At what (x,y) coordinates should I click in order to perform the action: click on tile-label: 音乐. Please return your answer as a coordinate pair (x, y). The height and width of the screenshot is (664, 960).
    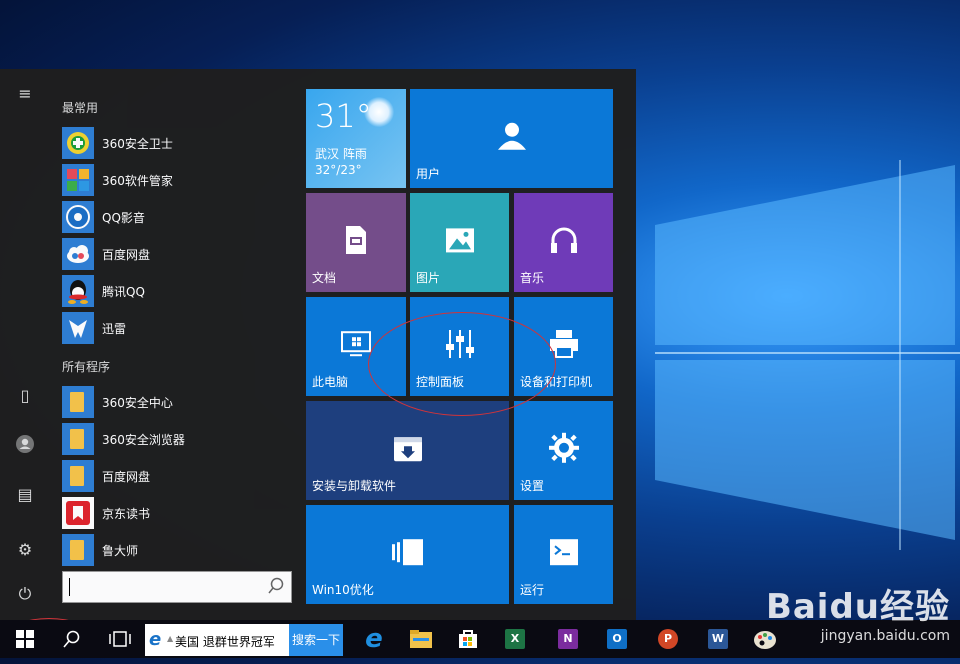
    Looking at the image, I should click on (532, 278).